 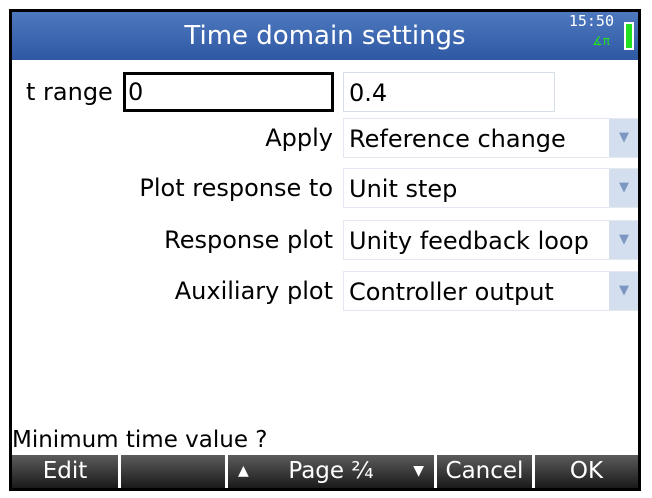 I want to click on edit-softkey: Edit, so click(x=66, y=471).